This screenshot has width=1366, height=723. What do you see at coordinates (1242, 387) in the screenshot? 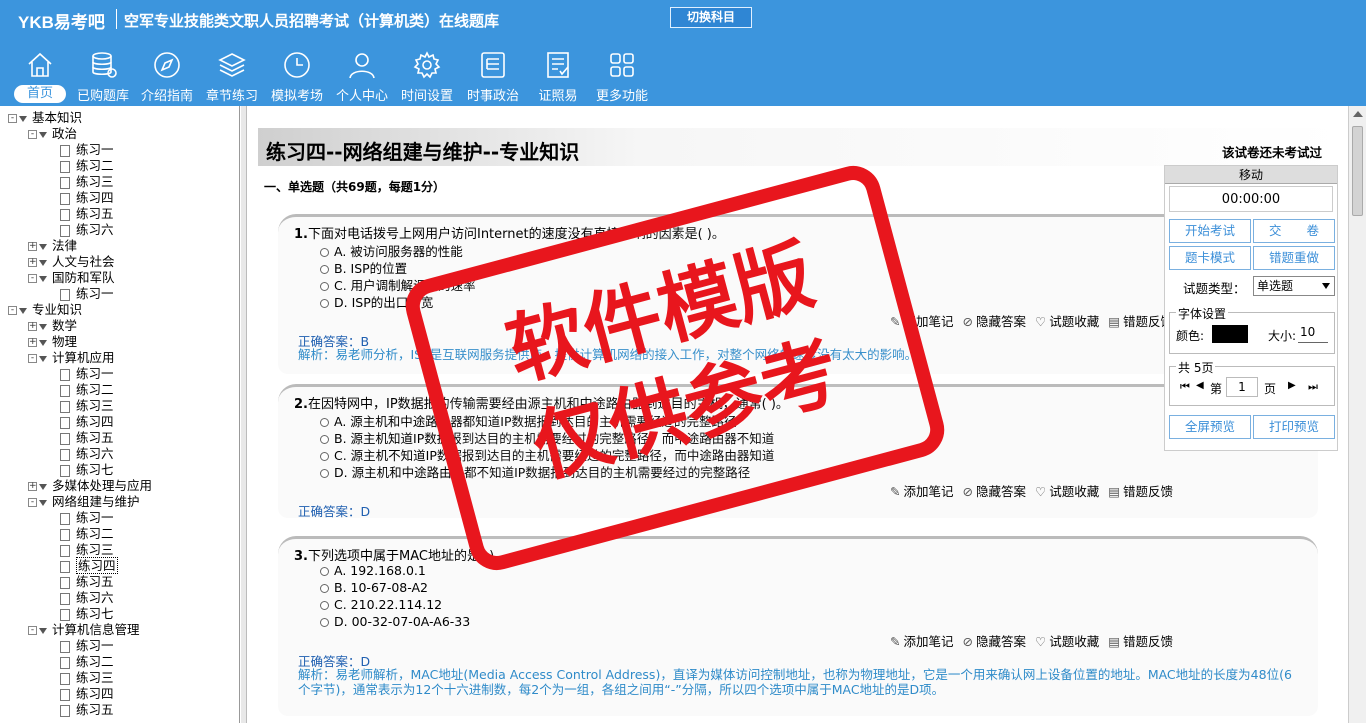
I see `page-input: 1` at bounding box center [1242, 387].